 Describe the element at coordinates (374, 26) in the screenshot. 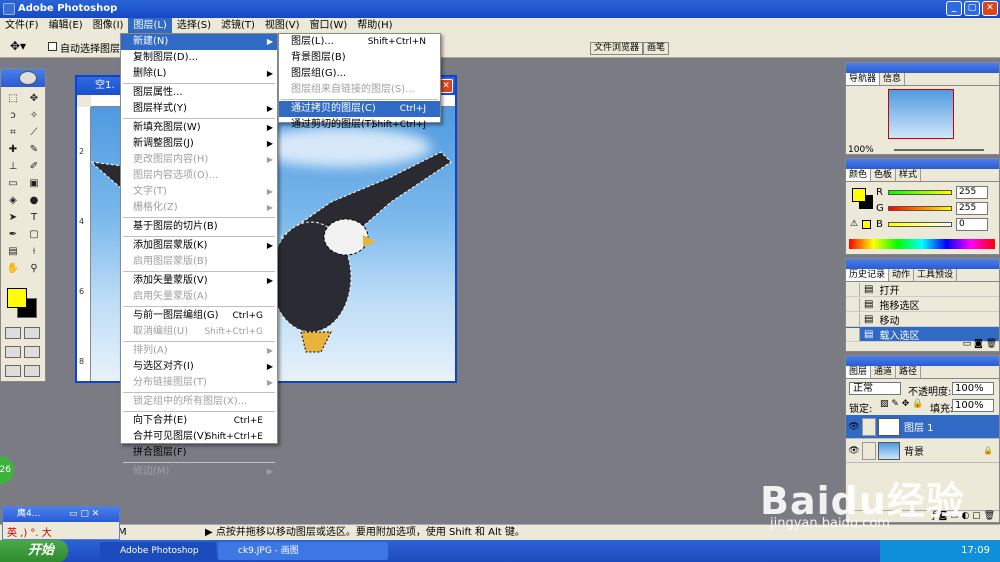

I see `menu-8: 帮助(H)` at that location.